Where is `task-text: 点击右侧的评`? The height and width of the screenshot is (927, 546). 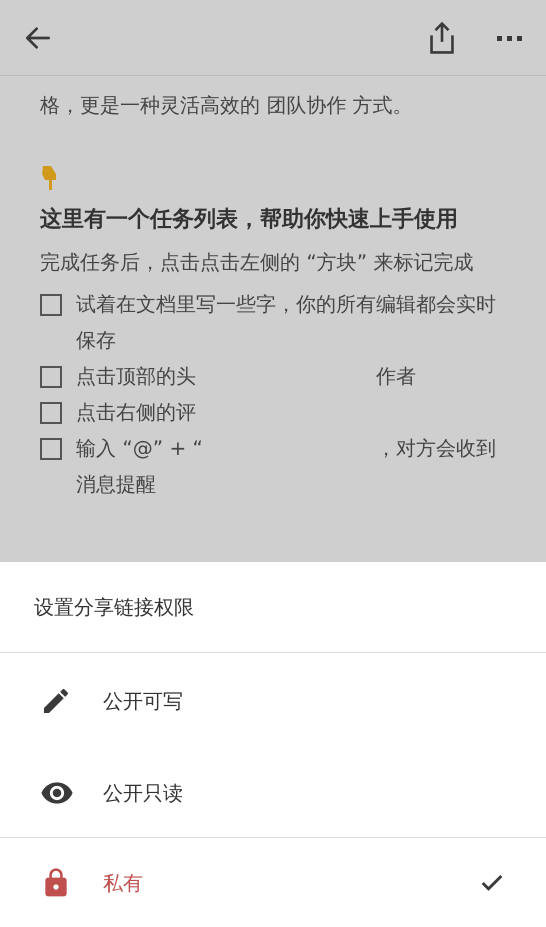 task-text: 点击右侧的评 is located at coordinates (136, 412).